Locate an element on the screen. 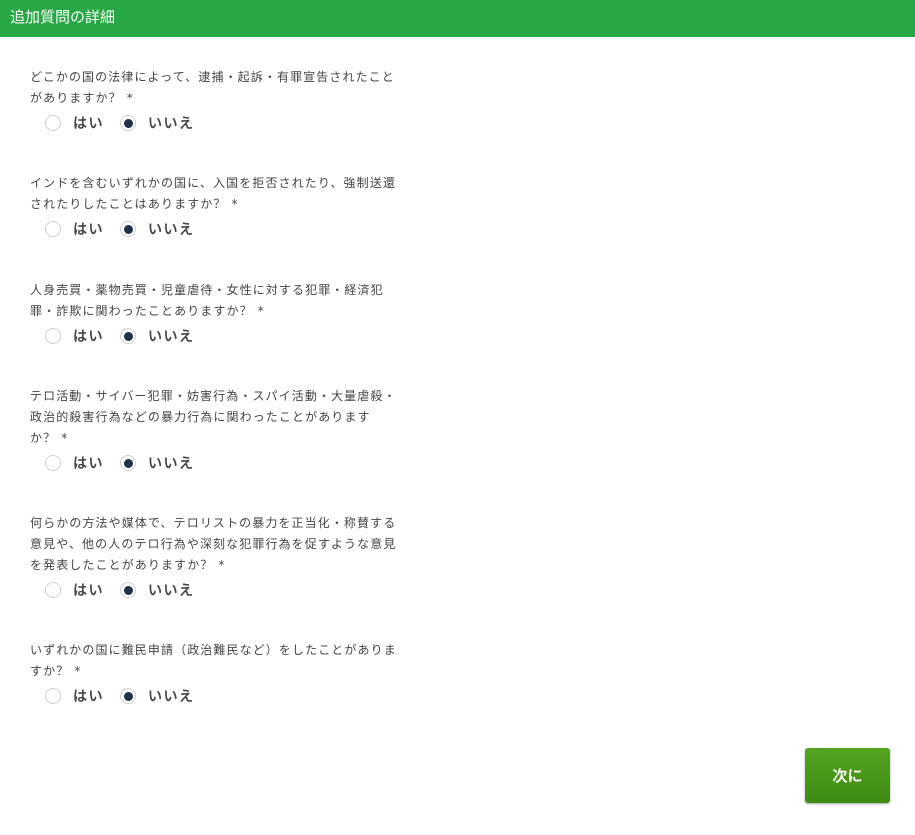 The image size is (915, 835). next-button: 次に is located at coordinates (847, 775).